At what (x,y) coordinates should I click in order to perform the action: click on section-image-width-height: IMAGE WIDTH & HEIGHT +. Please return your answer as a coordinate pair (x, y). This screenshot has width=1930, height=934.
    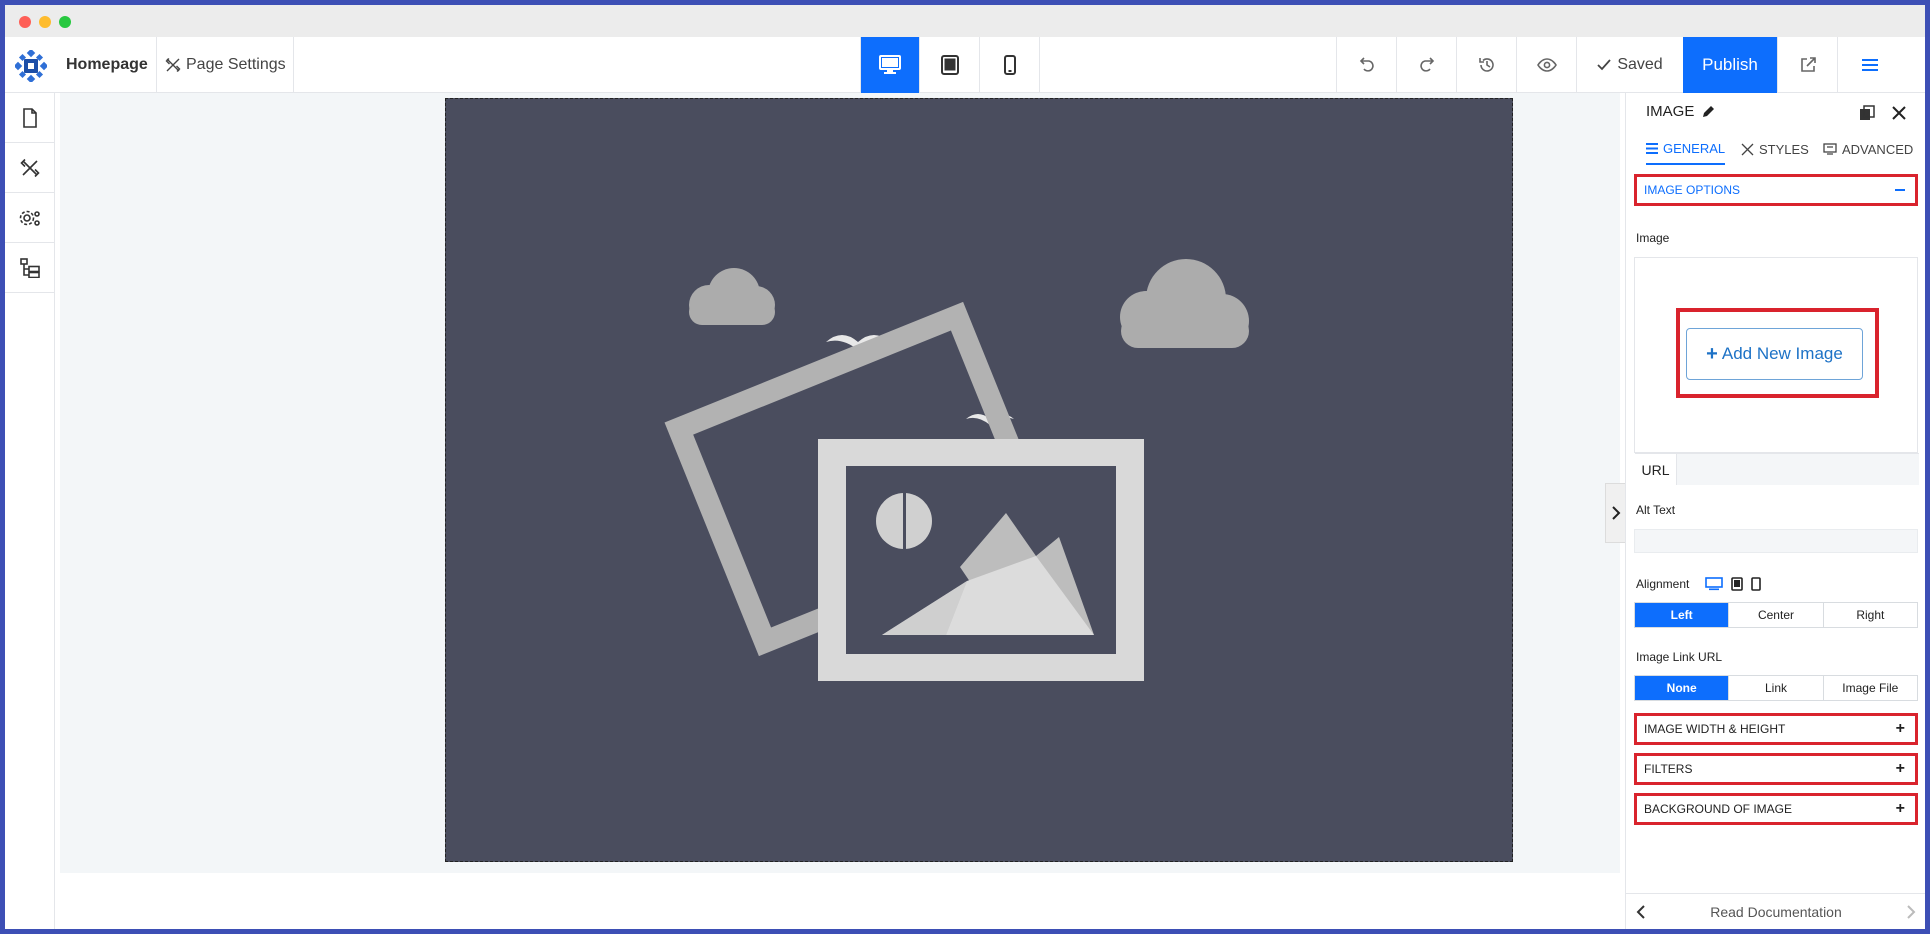
    Looking at the image, I should click on (1776, 729).